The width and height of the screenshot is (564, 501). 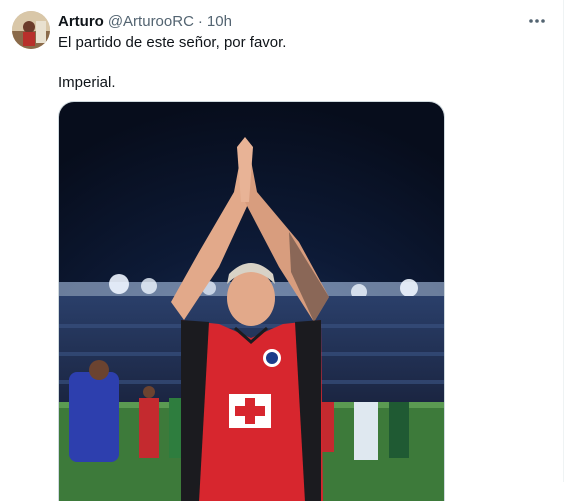 I want to click on avatar, so click(x=31, y=30).